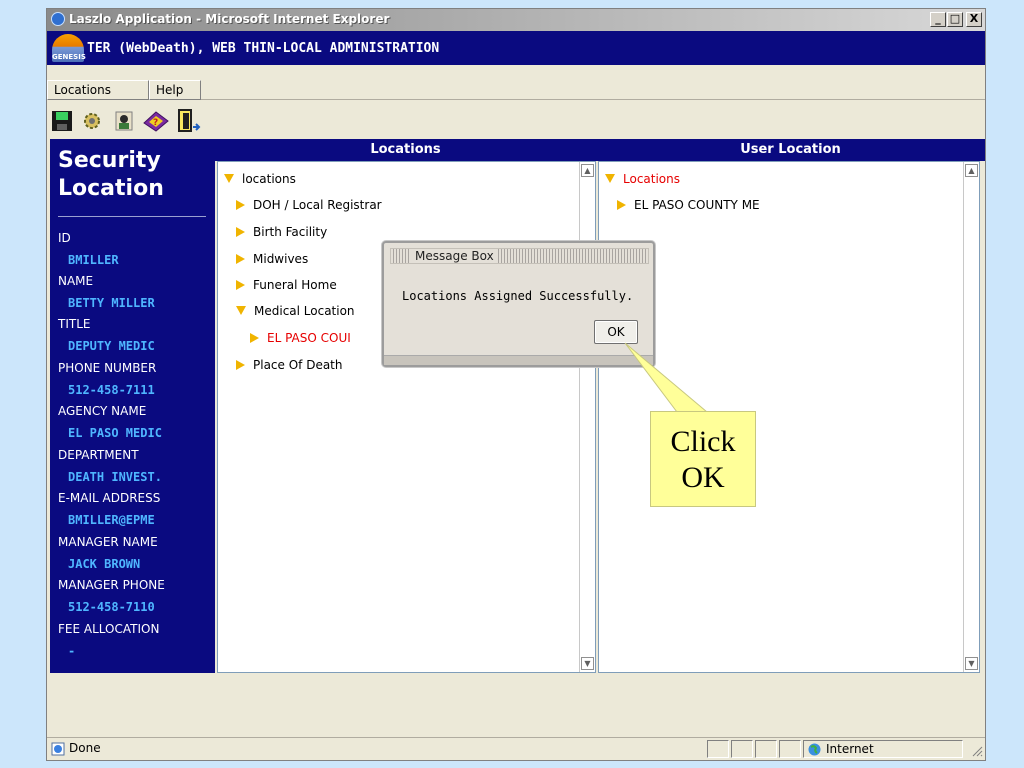 The width and height of the screenshot is (1024, 768). I want to click on email-address-value: BMILLER@EPME, so click(111, 520).